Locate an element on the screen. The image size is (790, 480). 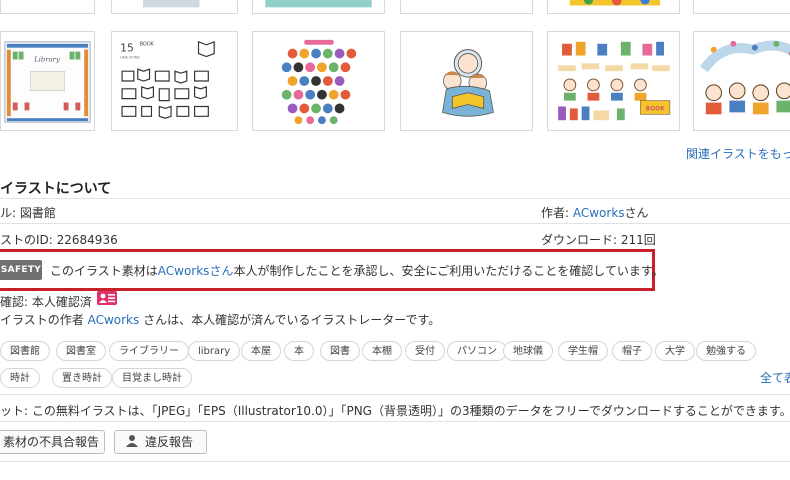
safety-author-link: ACworksさん is located at coordinates (196, 271).